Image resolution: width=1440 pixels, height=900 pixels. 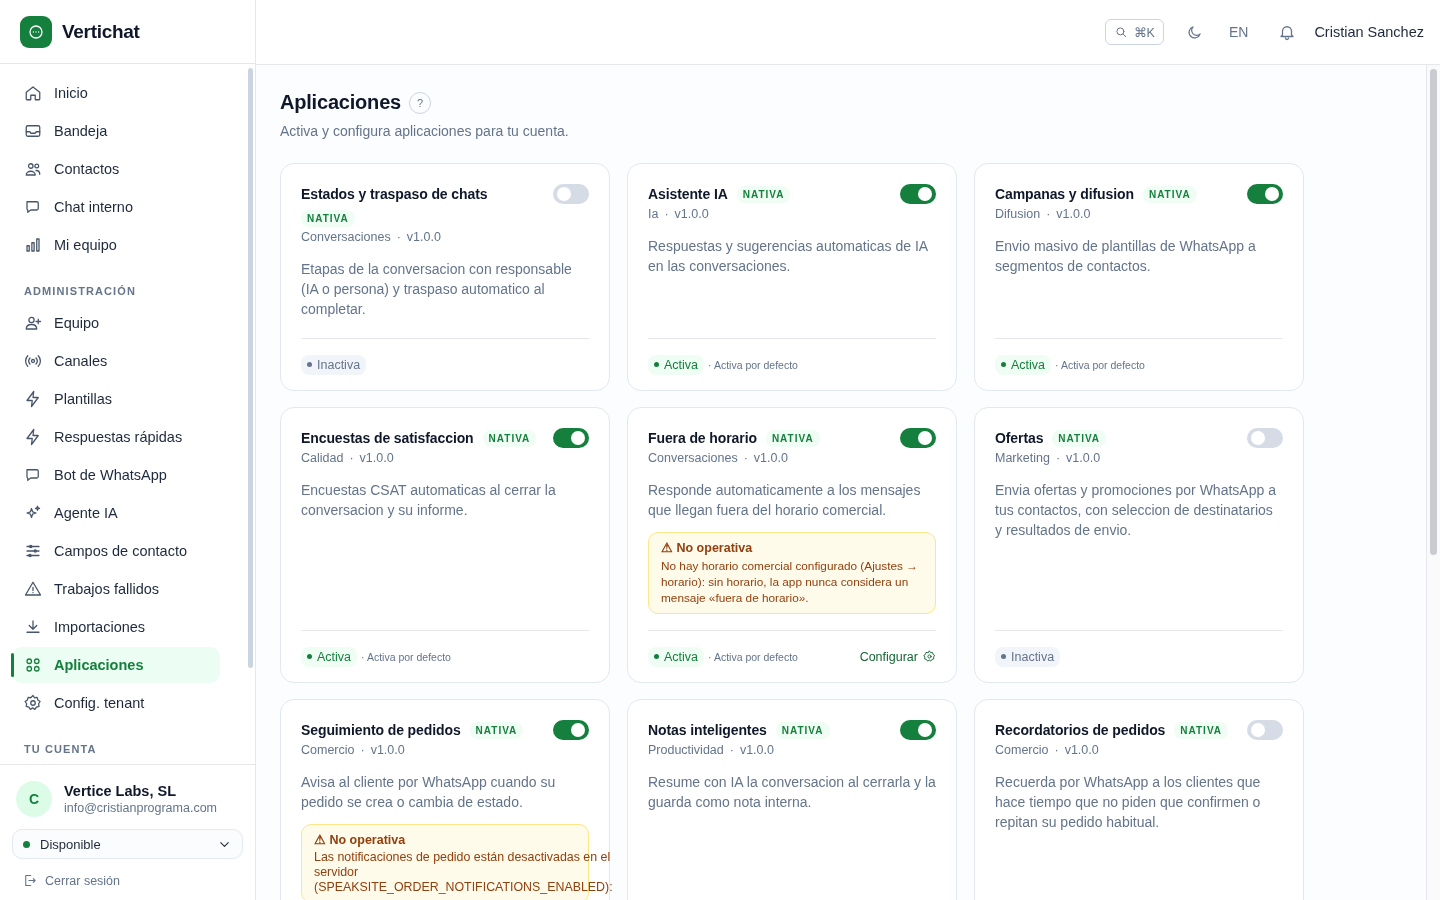 What do you see at coordinates (1287, 32) in the screenshot?
I see `bell-icon` at bounding box center [1287, 32].